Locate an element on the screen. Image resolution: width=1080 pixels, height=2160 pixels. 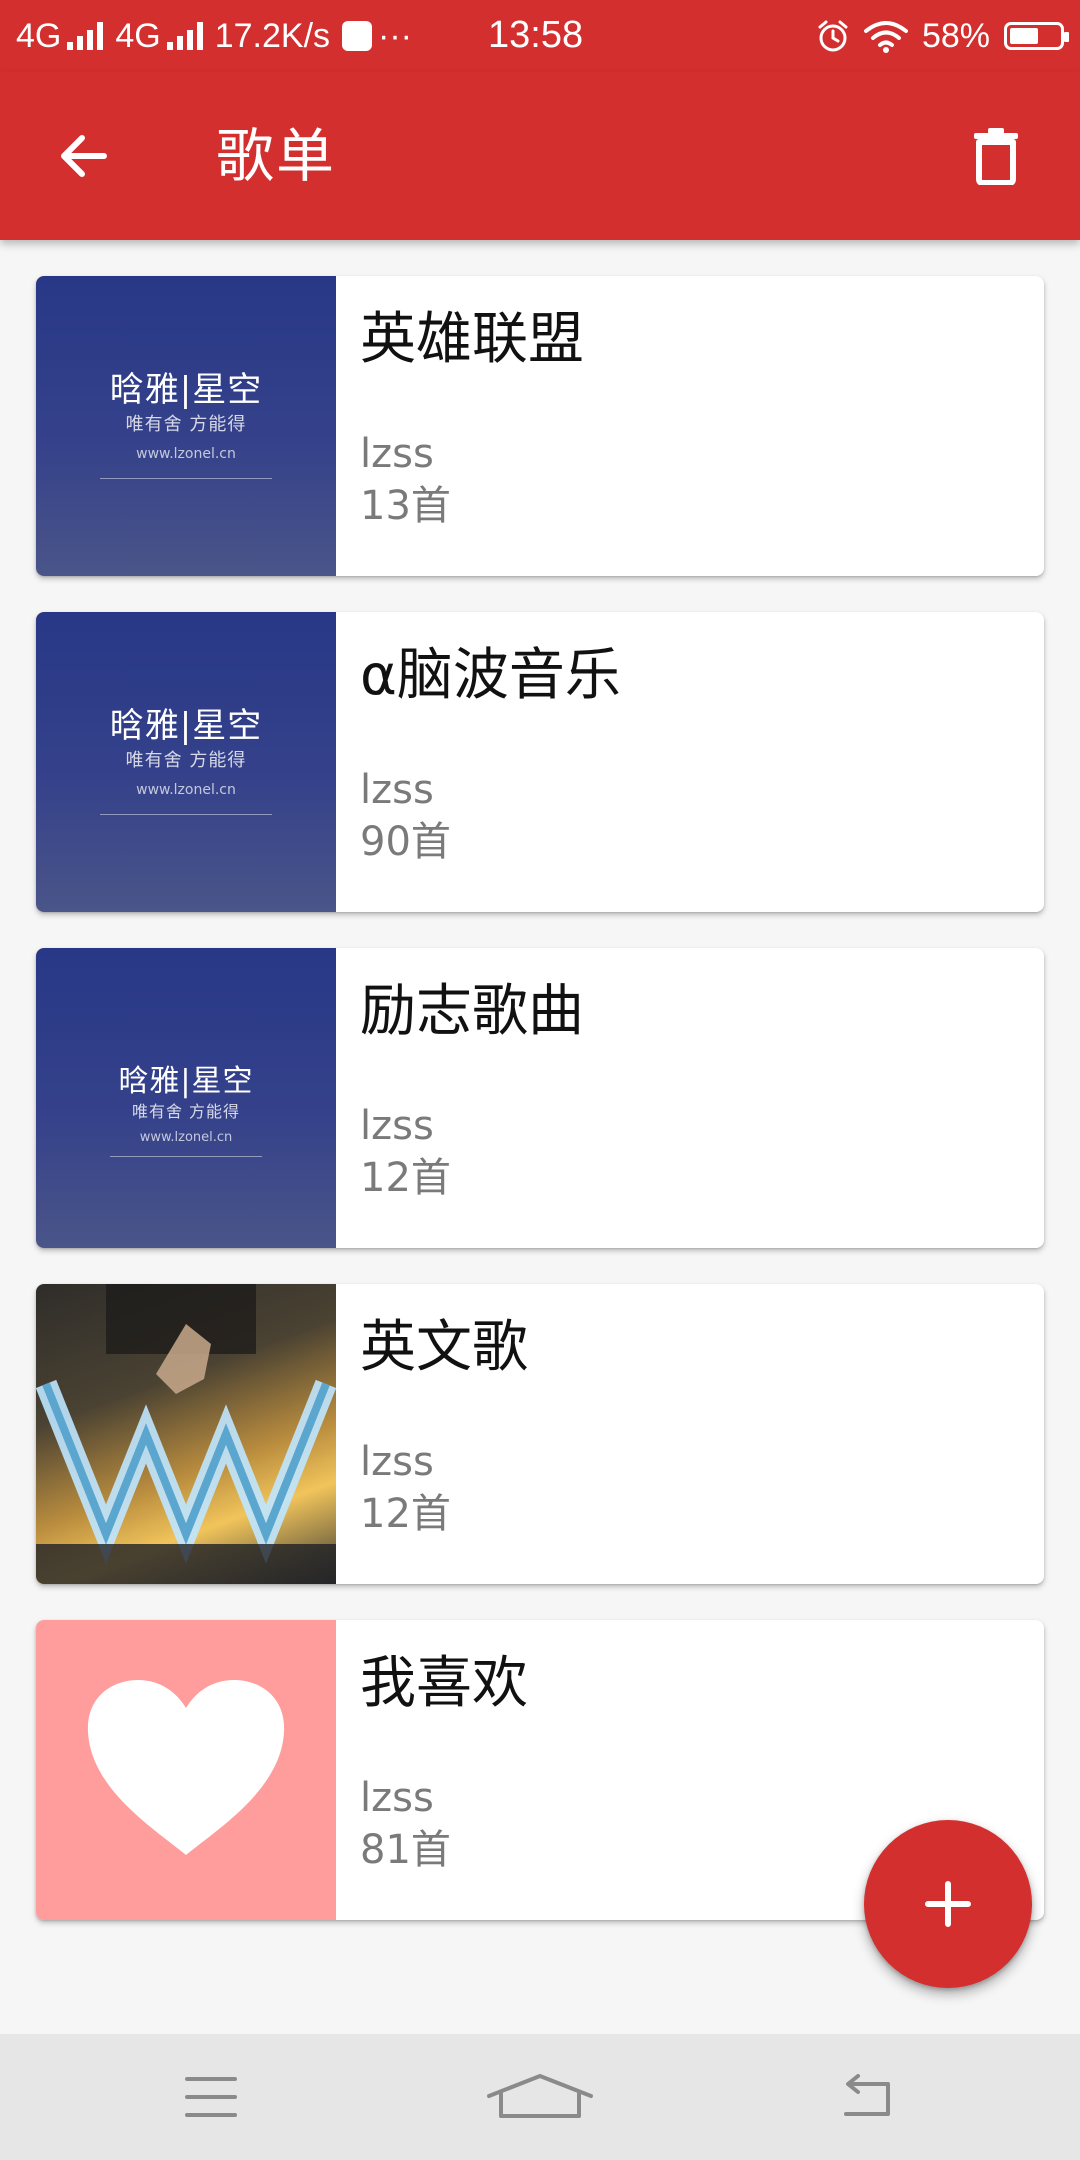
back-button is located at coordinates (84, 156).